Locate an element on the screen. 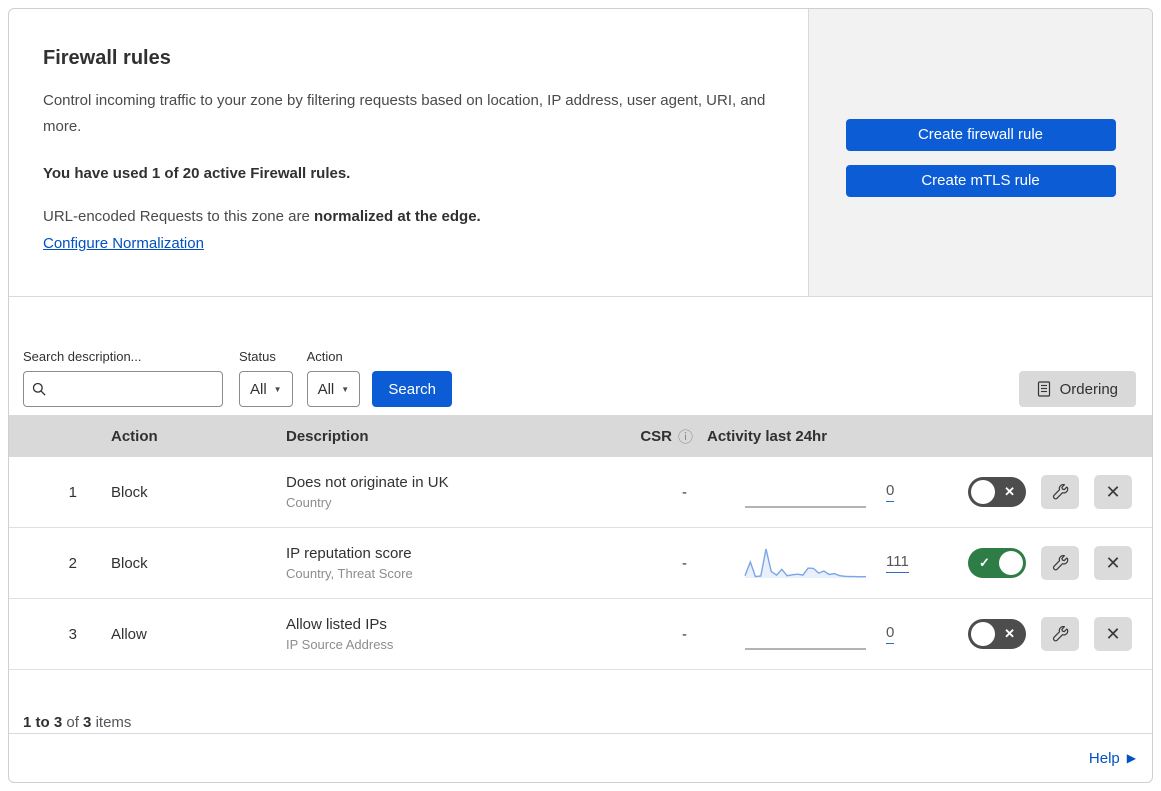 The width and height of the screenshot is (1161, 791). rule-priority: 3 is located at coordinates (72, 634).